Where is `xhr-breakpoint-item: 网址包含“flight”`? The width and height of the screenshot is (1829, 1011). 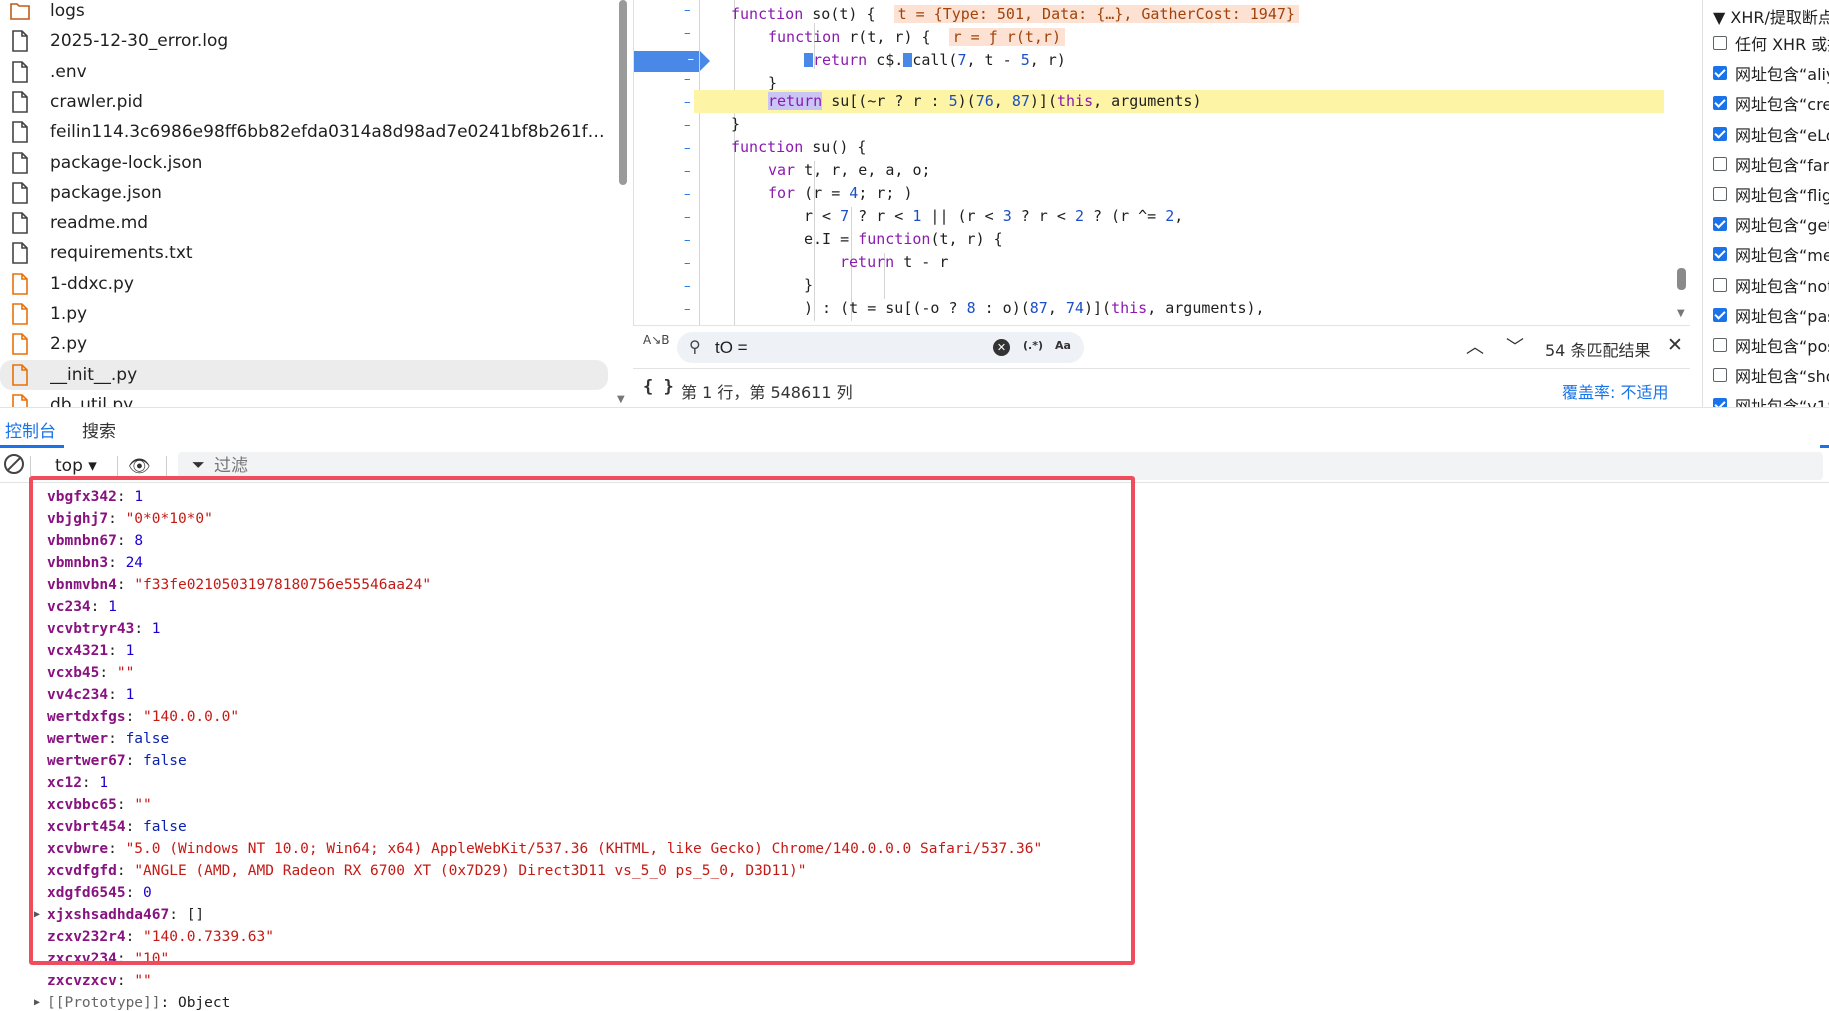 xhr-breakpoint-item: 网址包含“flight” is located at coordinates (1771, 194).